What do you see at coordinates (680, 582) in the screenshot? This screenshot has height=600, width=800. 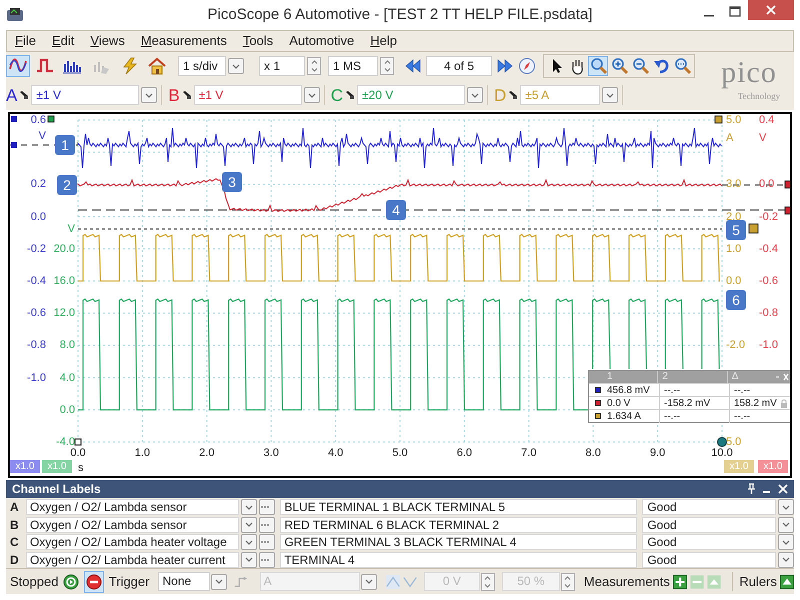 I see `add-icon` at bounding box center [680, 582].